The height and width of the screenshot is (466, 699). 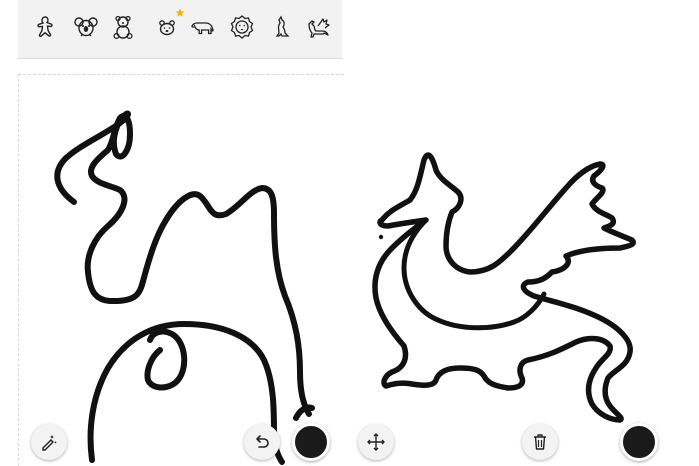 I want to click on move-icon, so click(x=376, y=442).